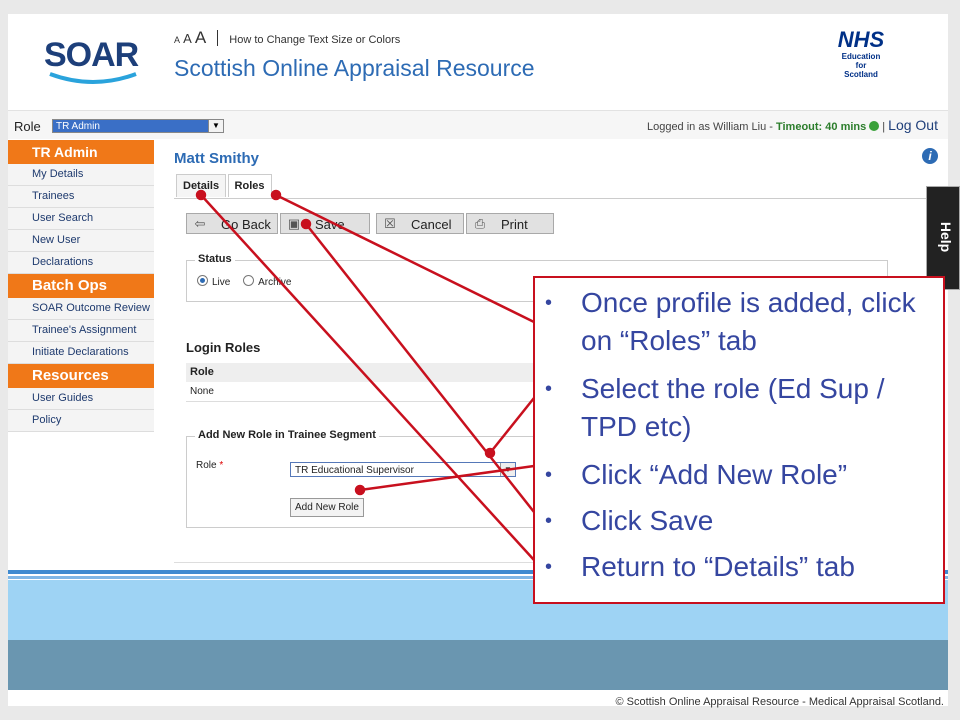  What do you see at coordinates (249, 280) in the screenshot?
I see `radio-archive` at bounding box center [249, 280].